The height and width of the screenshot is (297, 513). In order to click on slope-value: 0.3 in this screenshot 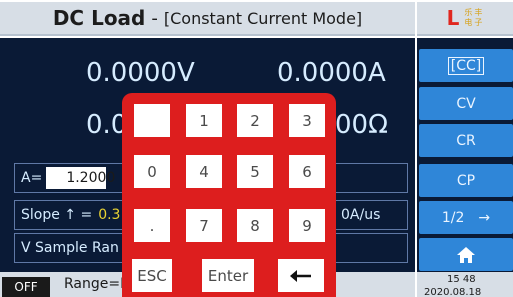, I will do `click(109, 215)`.